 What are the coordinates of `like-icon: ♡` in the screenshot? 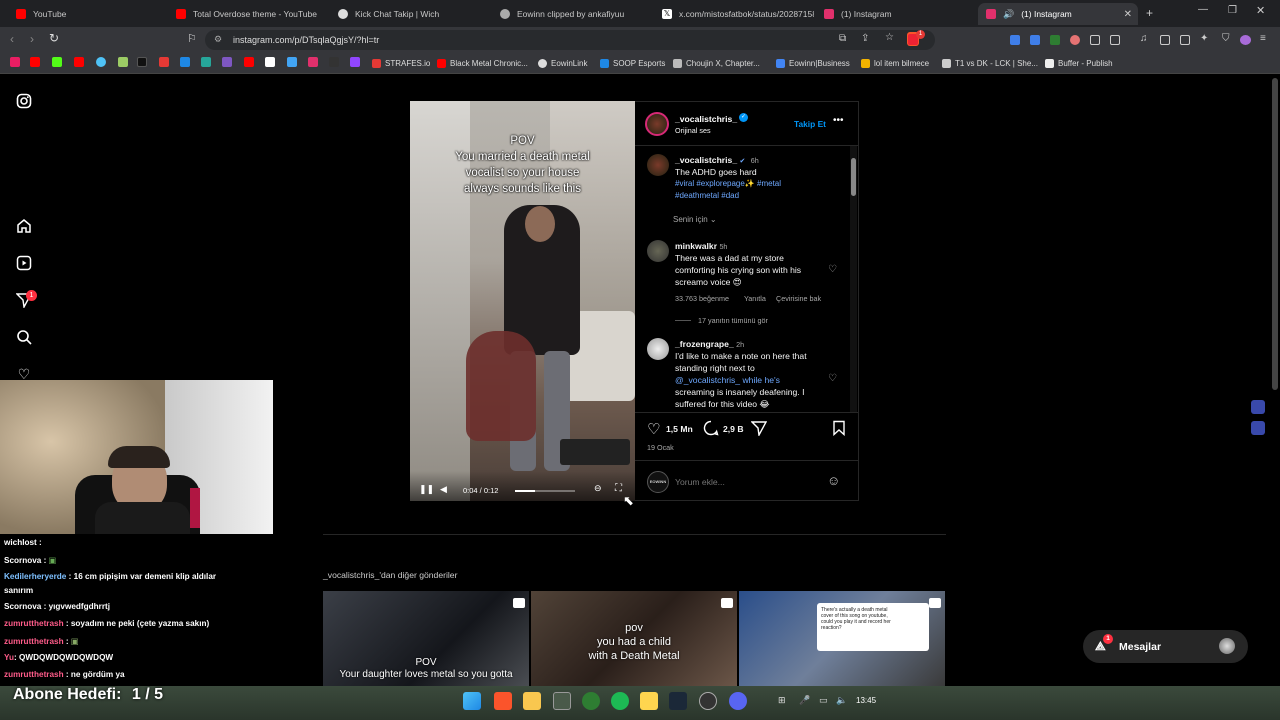 It's located at (653, 429).